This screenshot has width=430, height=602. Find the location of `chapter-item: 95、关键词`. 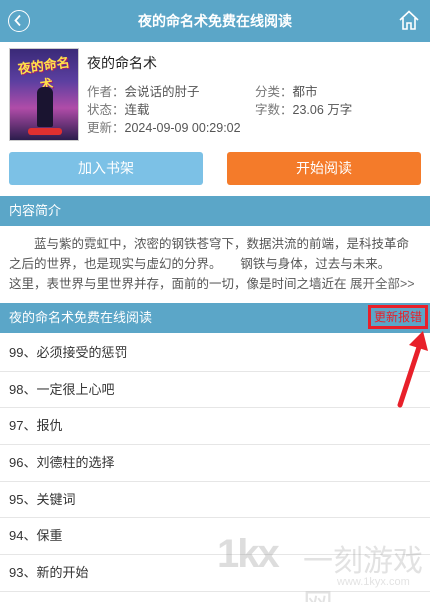

chapter-item: 95、关键词 is located at coordinates (215, 500).